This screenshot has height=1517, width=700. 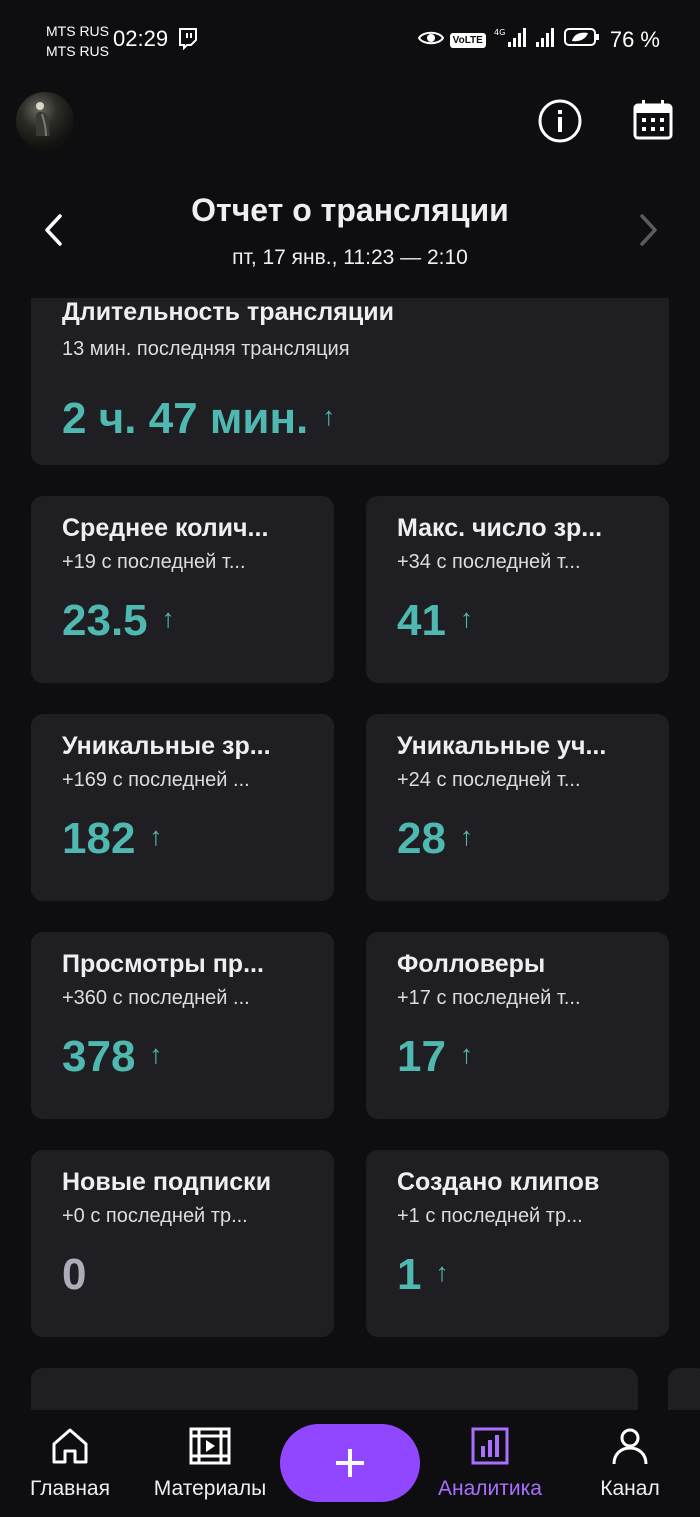 What do you see at coordinates (206, 349) in the screenshot?
I see `card-subtitle: 13 мин. последняя трансляция` at bounding box center [206, 349].